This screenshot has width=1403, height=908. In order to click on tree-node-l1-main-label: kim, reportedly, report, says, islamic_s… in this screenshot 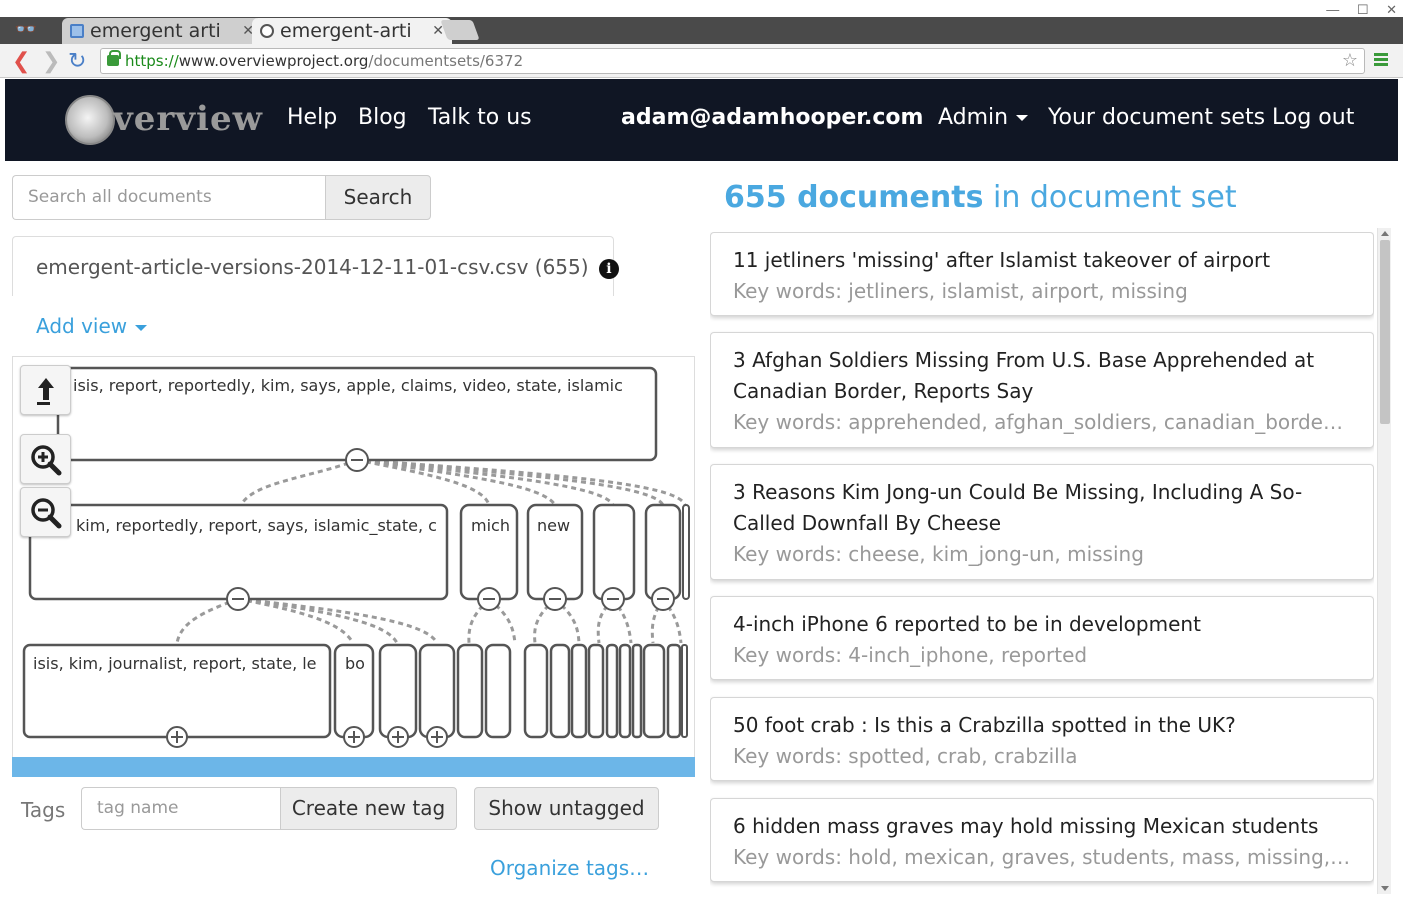, I will do `click(256, 526)`.